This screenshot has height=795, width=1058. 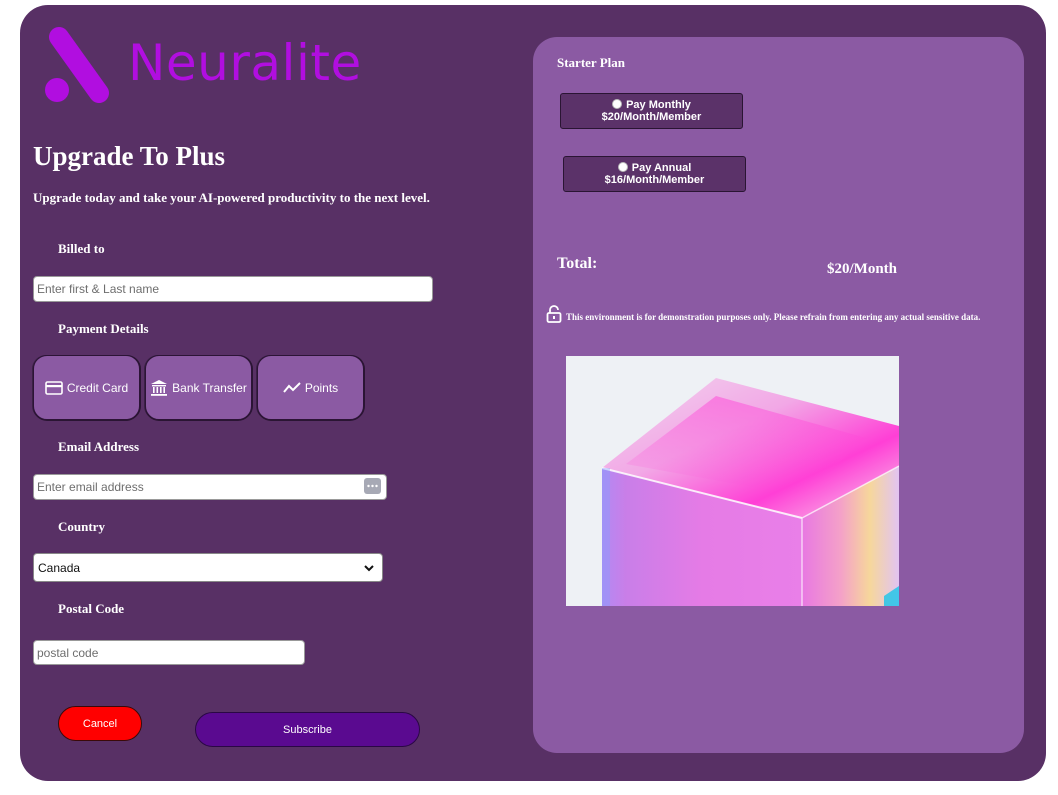 I want to click on dots-icon, so click(x=372, y=486).